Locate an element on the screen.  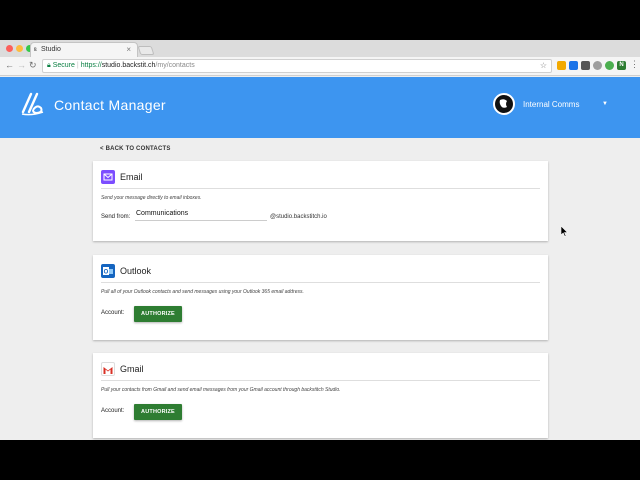
gmail-account-label: Account: is located at coordinates (113, 411).